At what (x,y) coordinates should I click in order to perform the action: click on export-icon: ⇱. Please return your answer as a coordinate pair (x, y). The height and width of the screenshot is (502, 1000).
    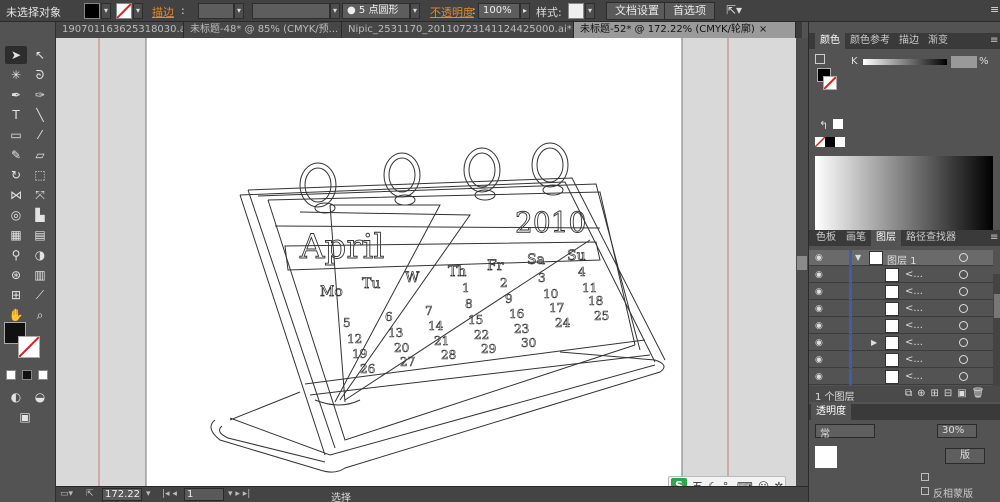
    Looking at the image, I should click on (90, 494).